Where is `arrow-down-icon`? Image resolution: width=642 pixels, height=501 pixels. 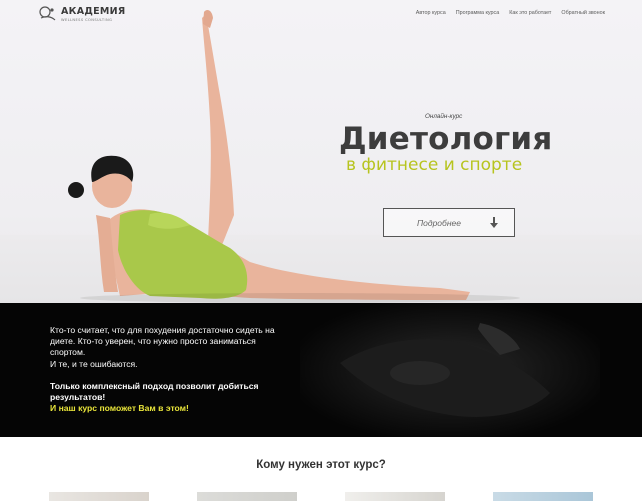
arrow-down-icon is located at coordinates (494, 222).